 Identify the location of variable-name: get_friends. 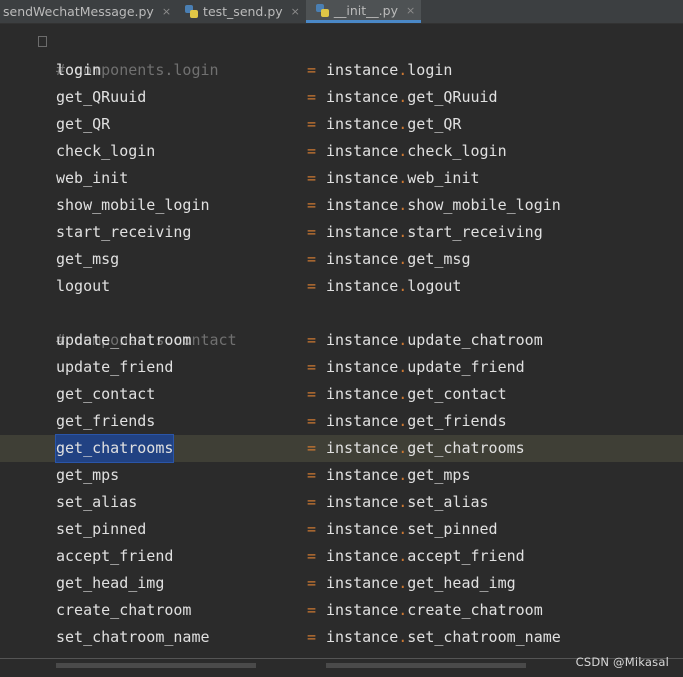
(105, 421).